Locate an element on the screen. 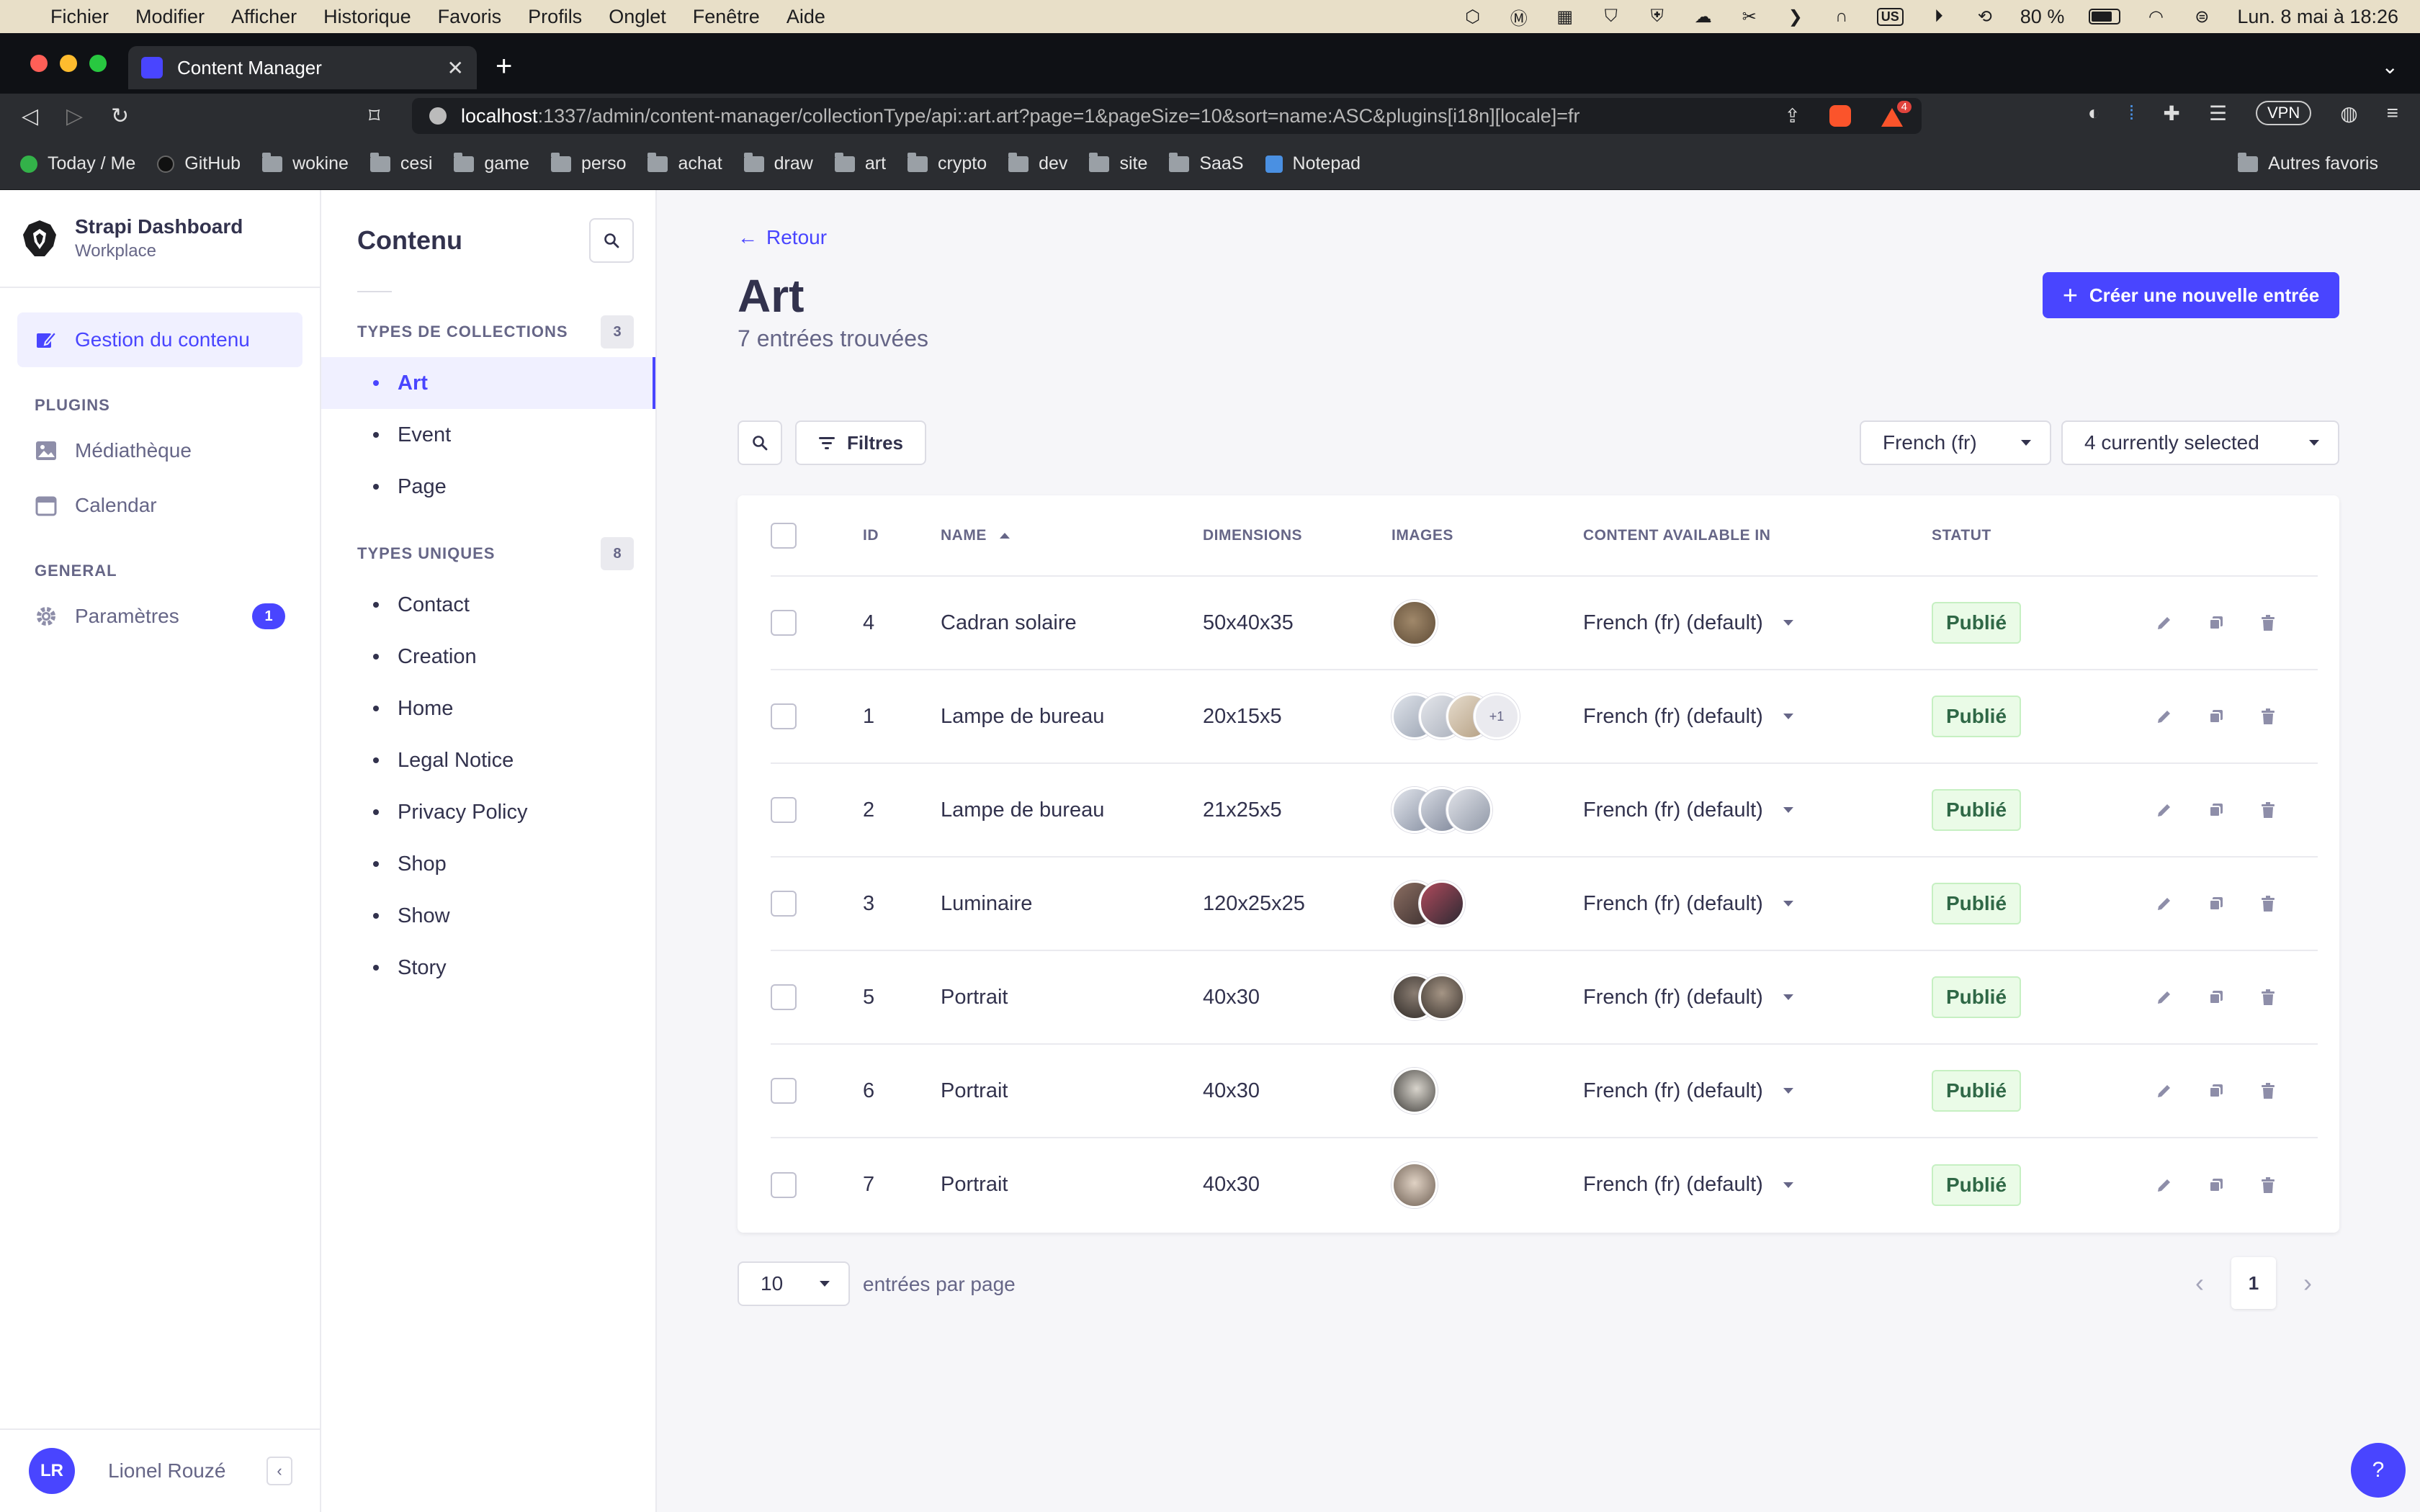 The image size is (2420, 1512). tab-search-chevron-icon: ⌄ is located at coordinates (2390, 66).